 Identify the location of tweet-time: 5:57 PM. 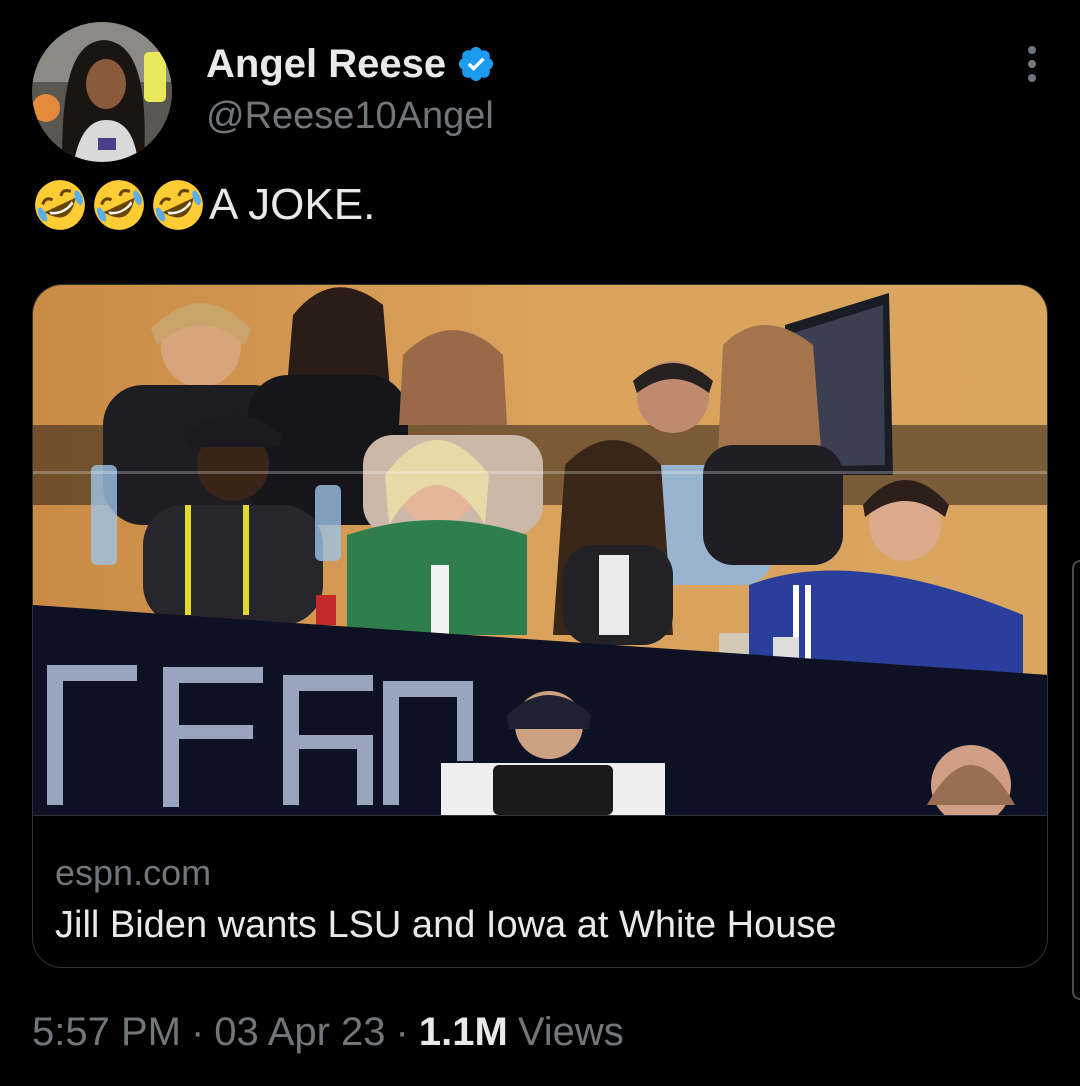
(106, 1032).